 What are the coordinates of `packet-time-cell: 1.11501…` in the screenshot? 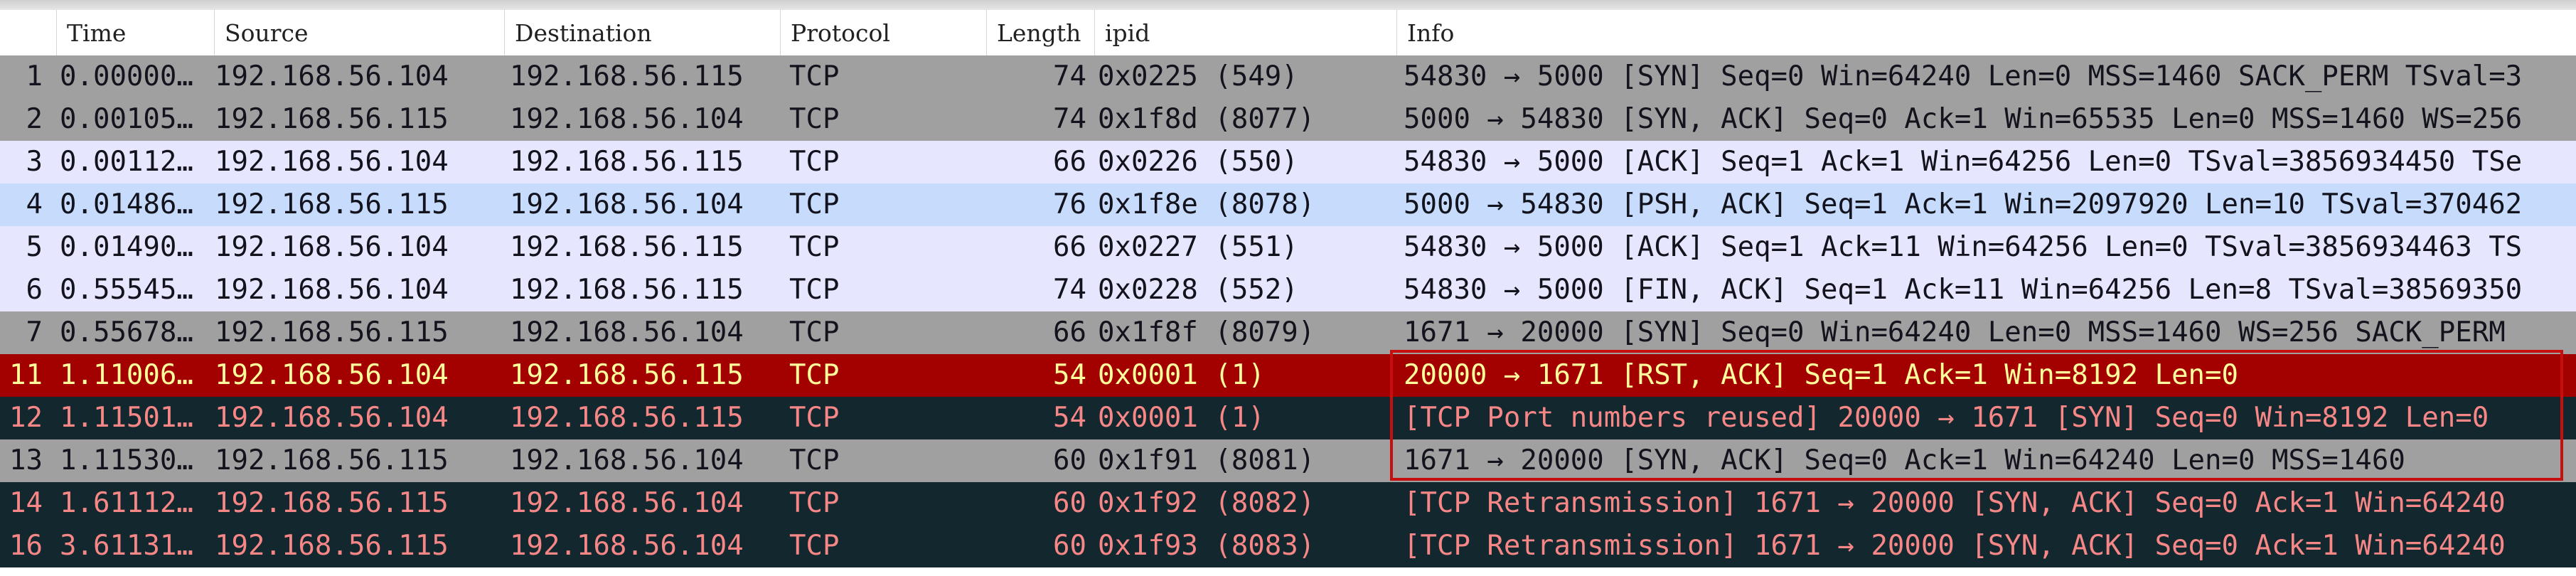 It's located at (127, 418).